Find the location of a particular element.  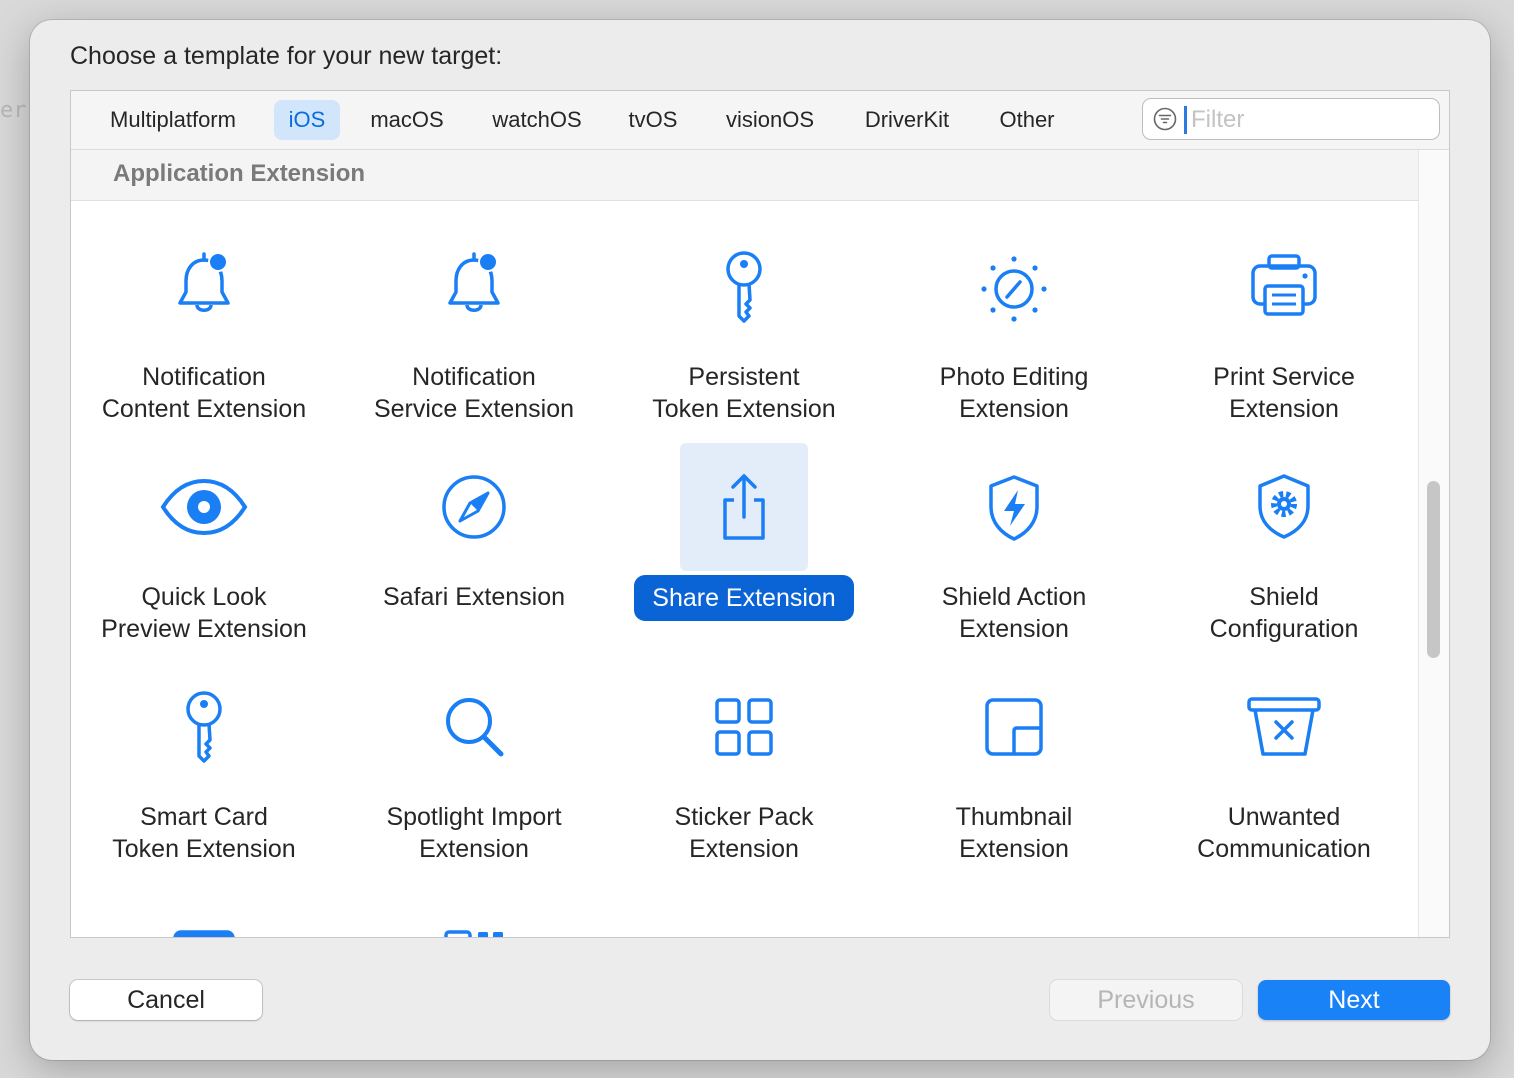

template-label: Shield Action Extension is located at coordinates (1014, 613).